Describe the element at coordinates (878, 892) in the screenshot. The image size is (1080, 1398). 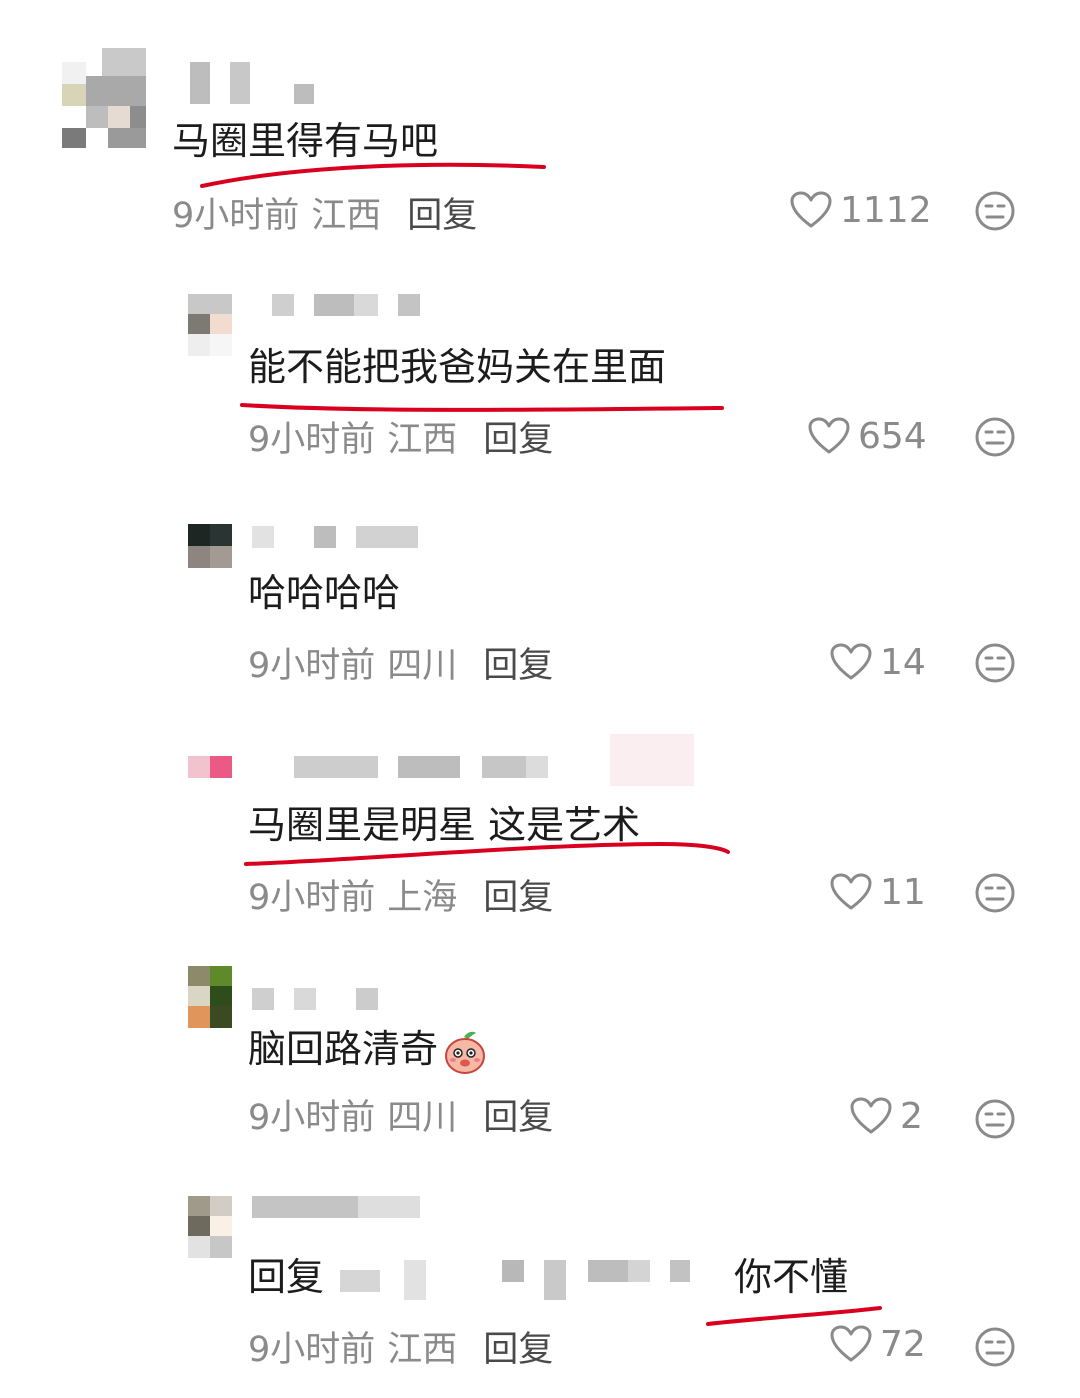
I see `like-button: 11` at that location.